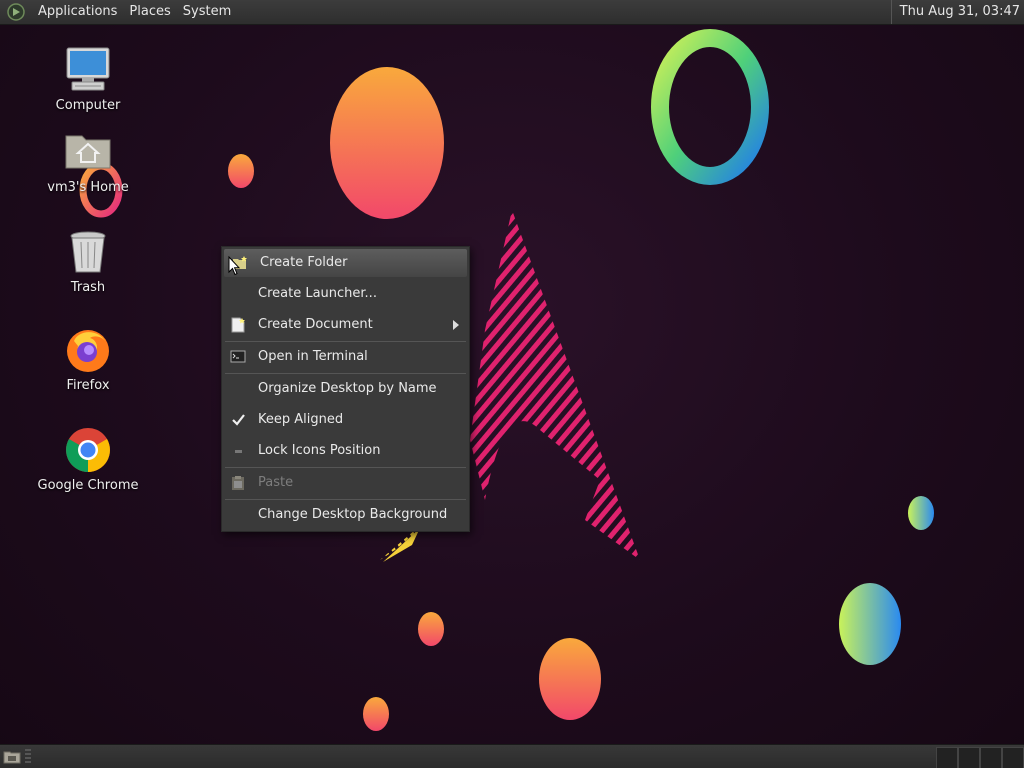  What do you see at coordinates (12, 757) in the screenshot?
I see `show-desktop-icon` at bounding box center [12, 757].